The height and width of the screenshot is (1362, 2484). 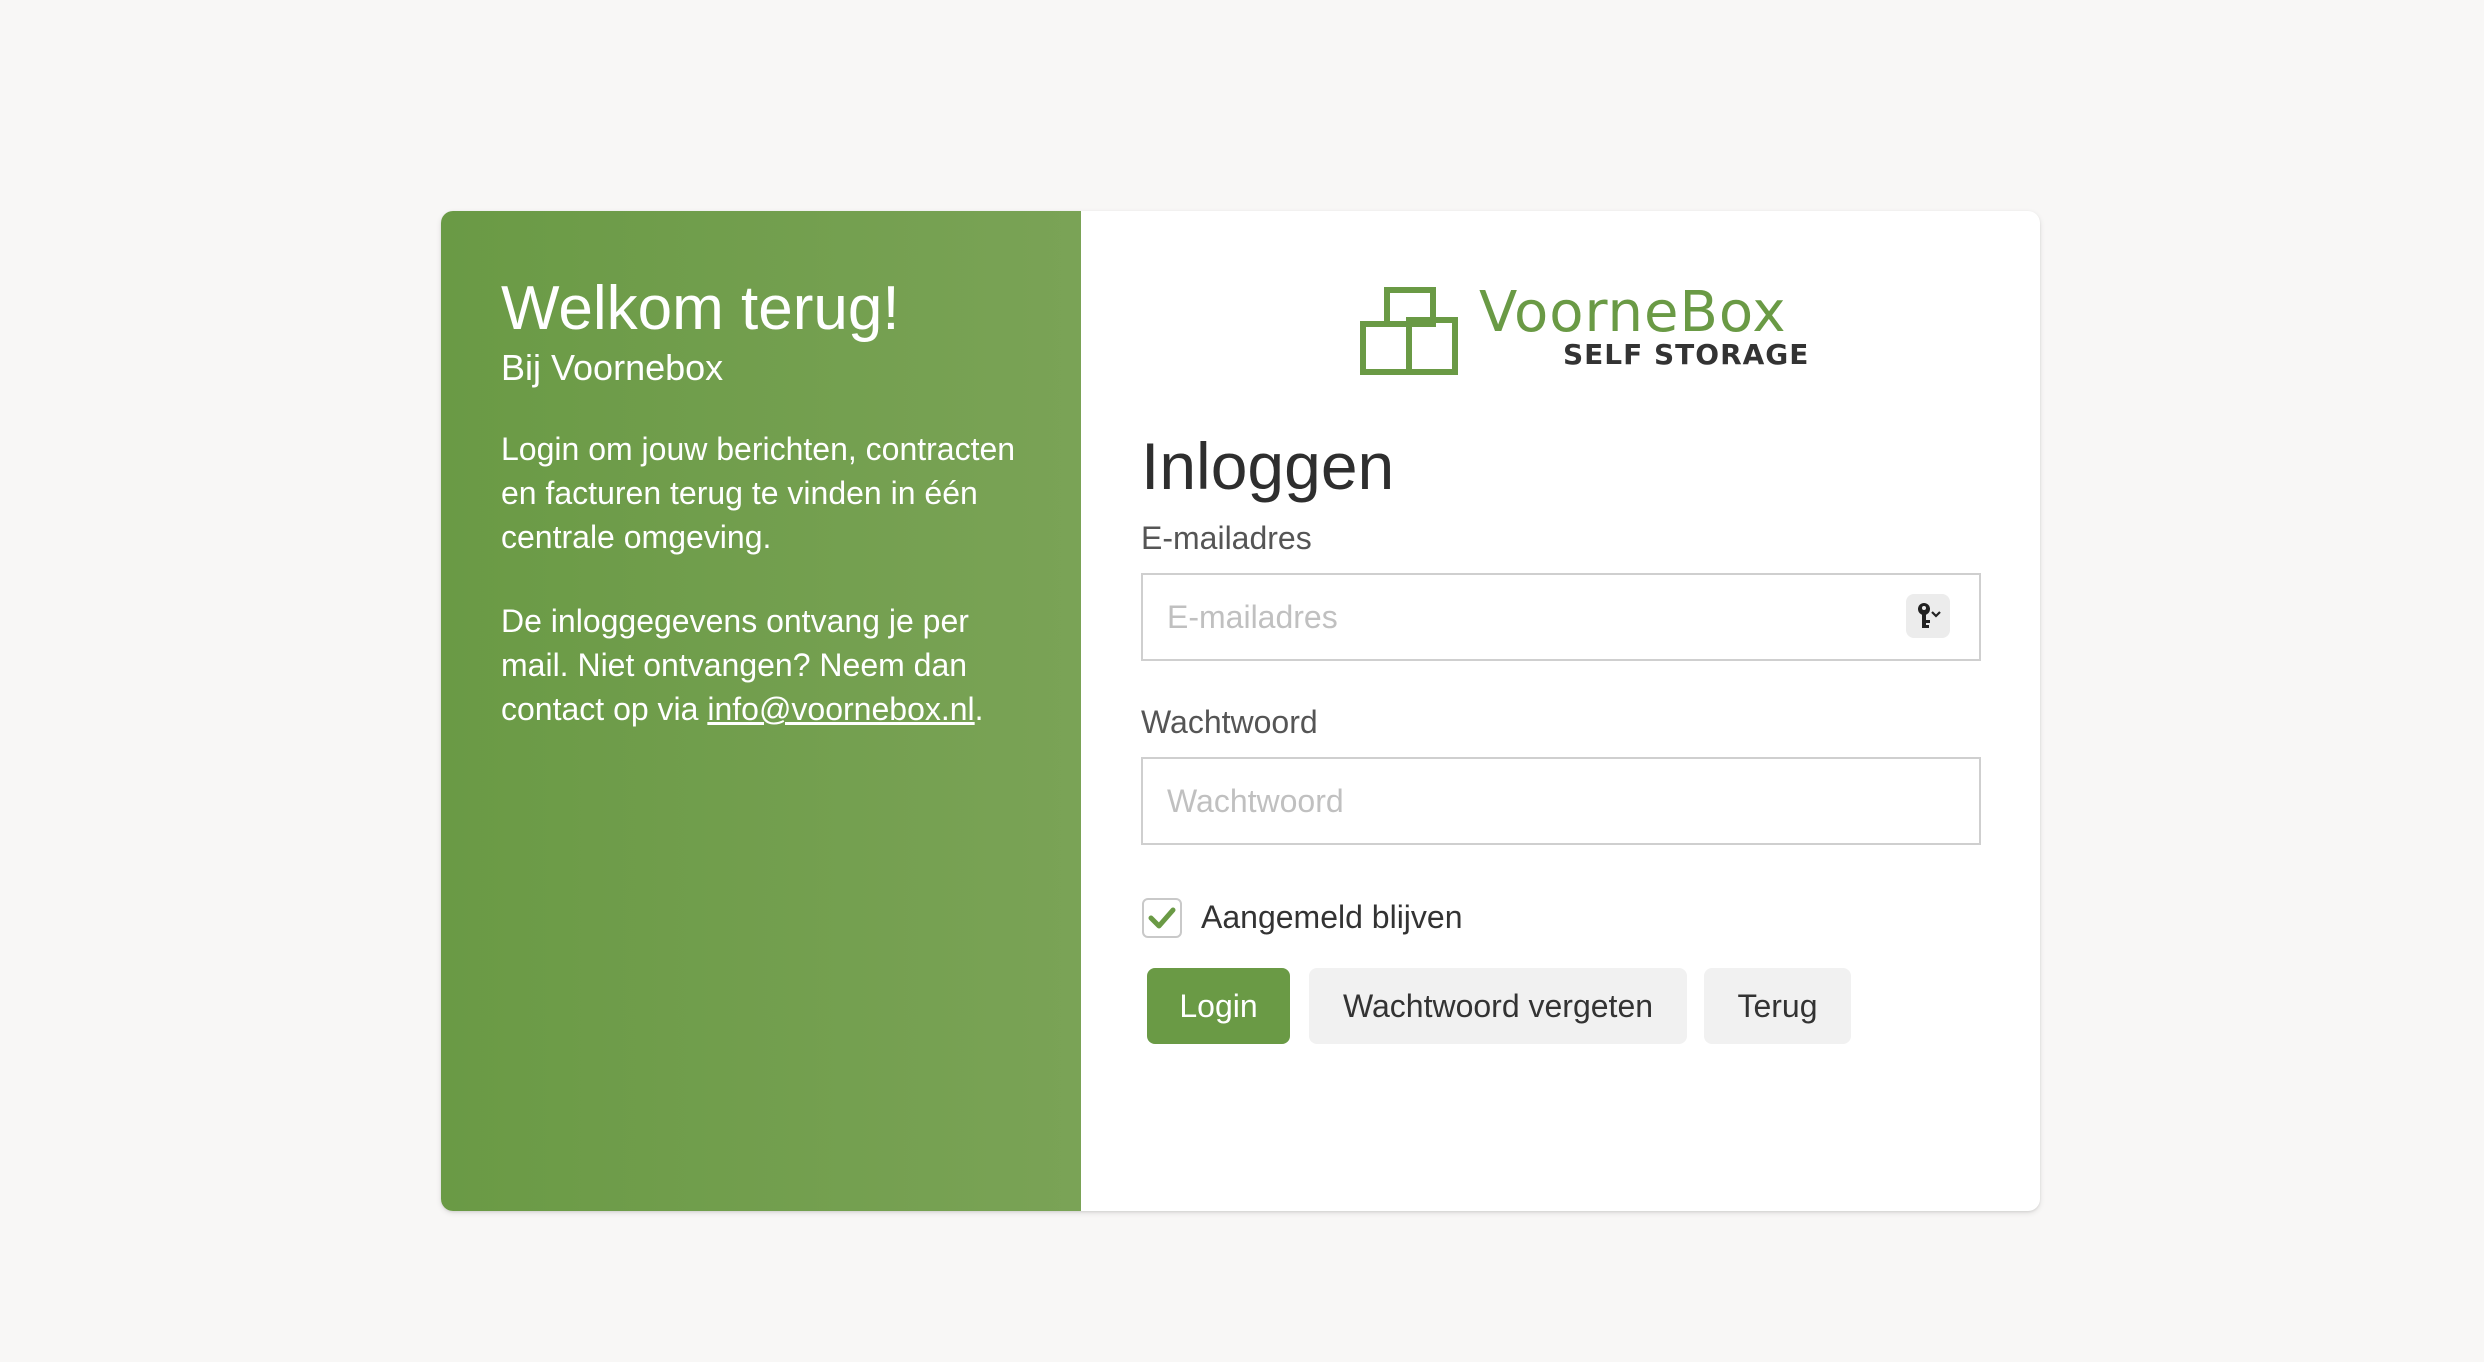 What do you see at coordinates (1561, 617) in the screenshot?
I see `email-input` at bounding box center [1561, 617].